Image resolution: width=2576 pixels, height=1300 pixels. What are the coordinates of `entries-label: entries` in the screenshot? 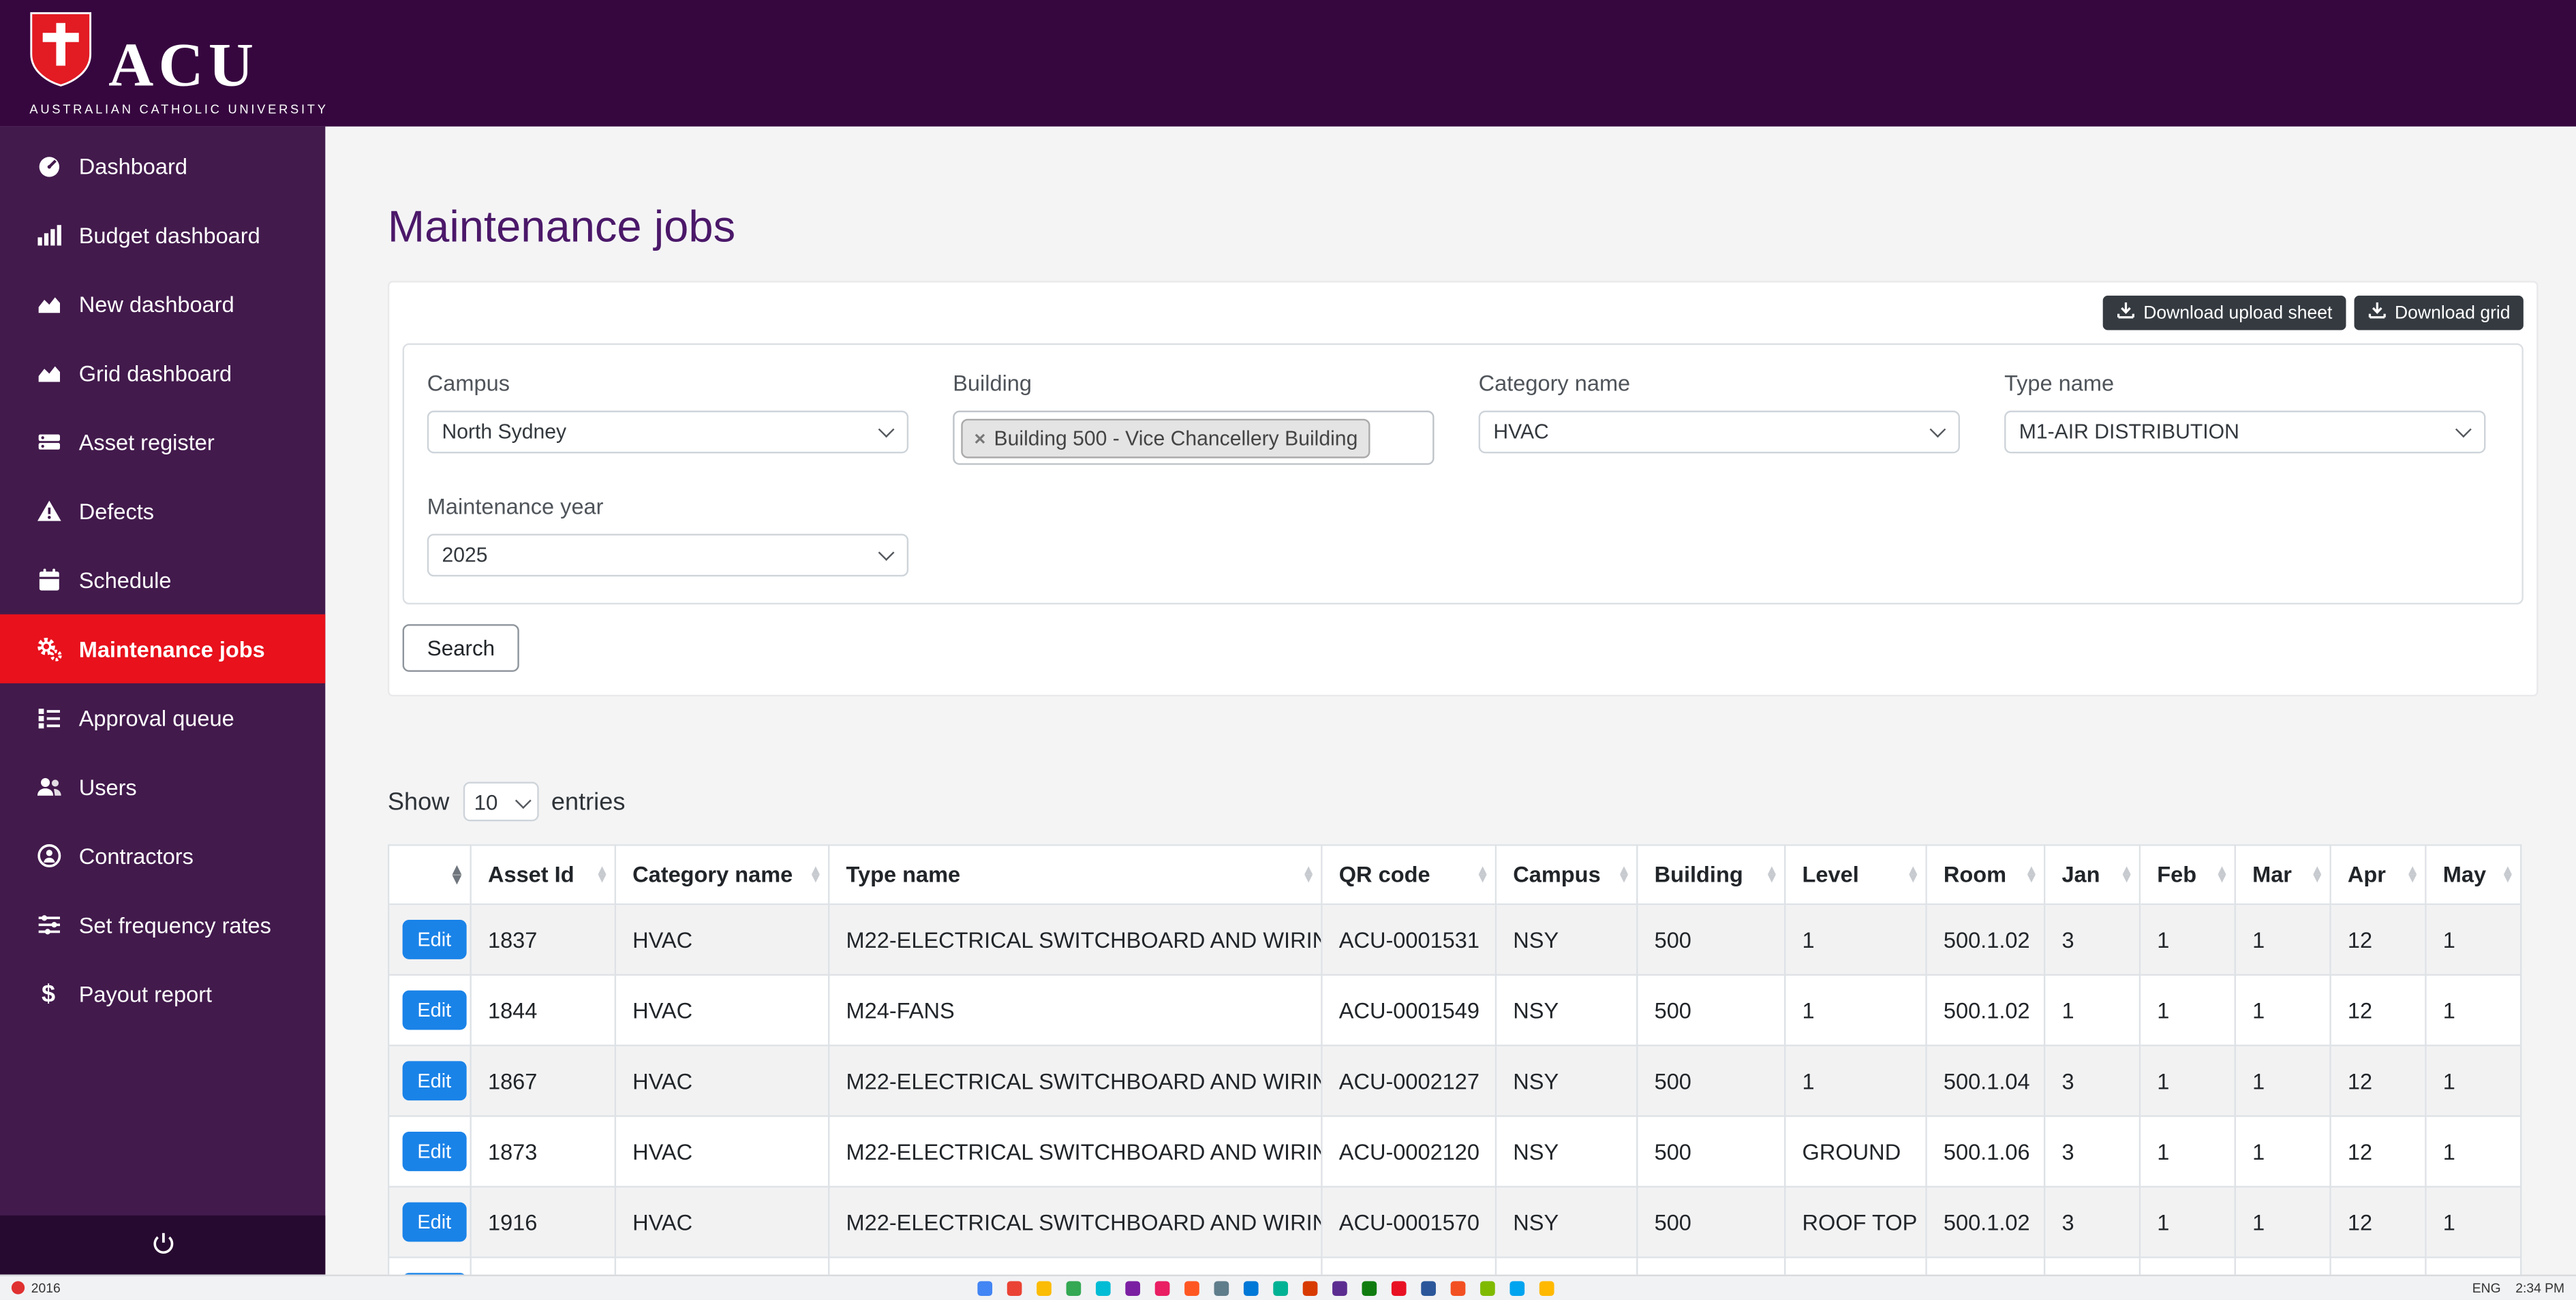 It's located at (588, 801).